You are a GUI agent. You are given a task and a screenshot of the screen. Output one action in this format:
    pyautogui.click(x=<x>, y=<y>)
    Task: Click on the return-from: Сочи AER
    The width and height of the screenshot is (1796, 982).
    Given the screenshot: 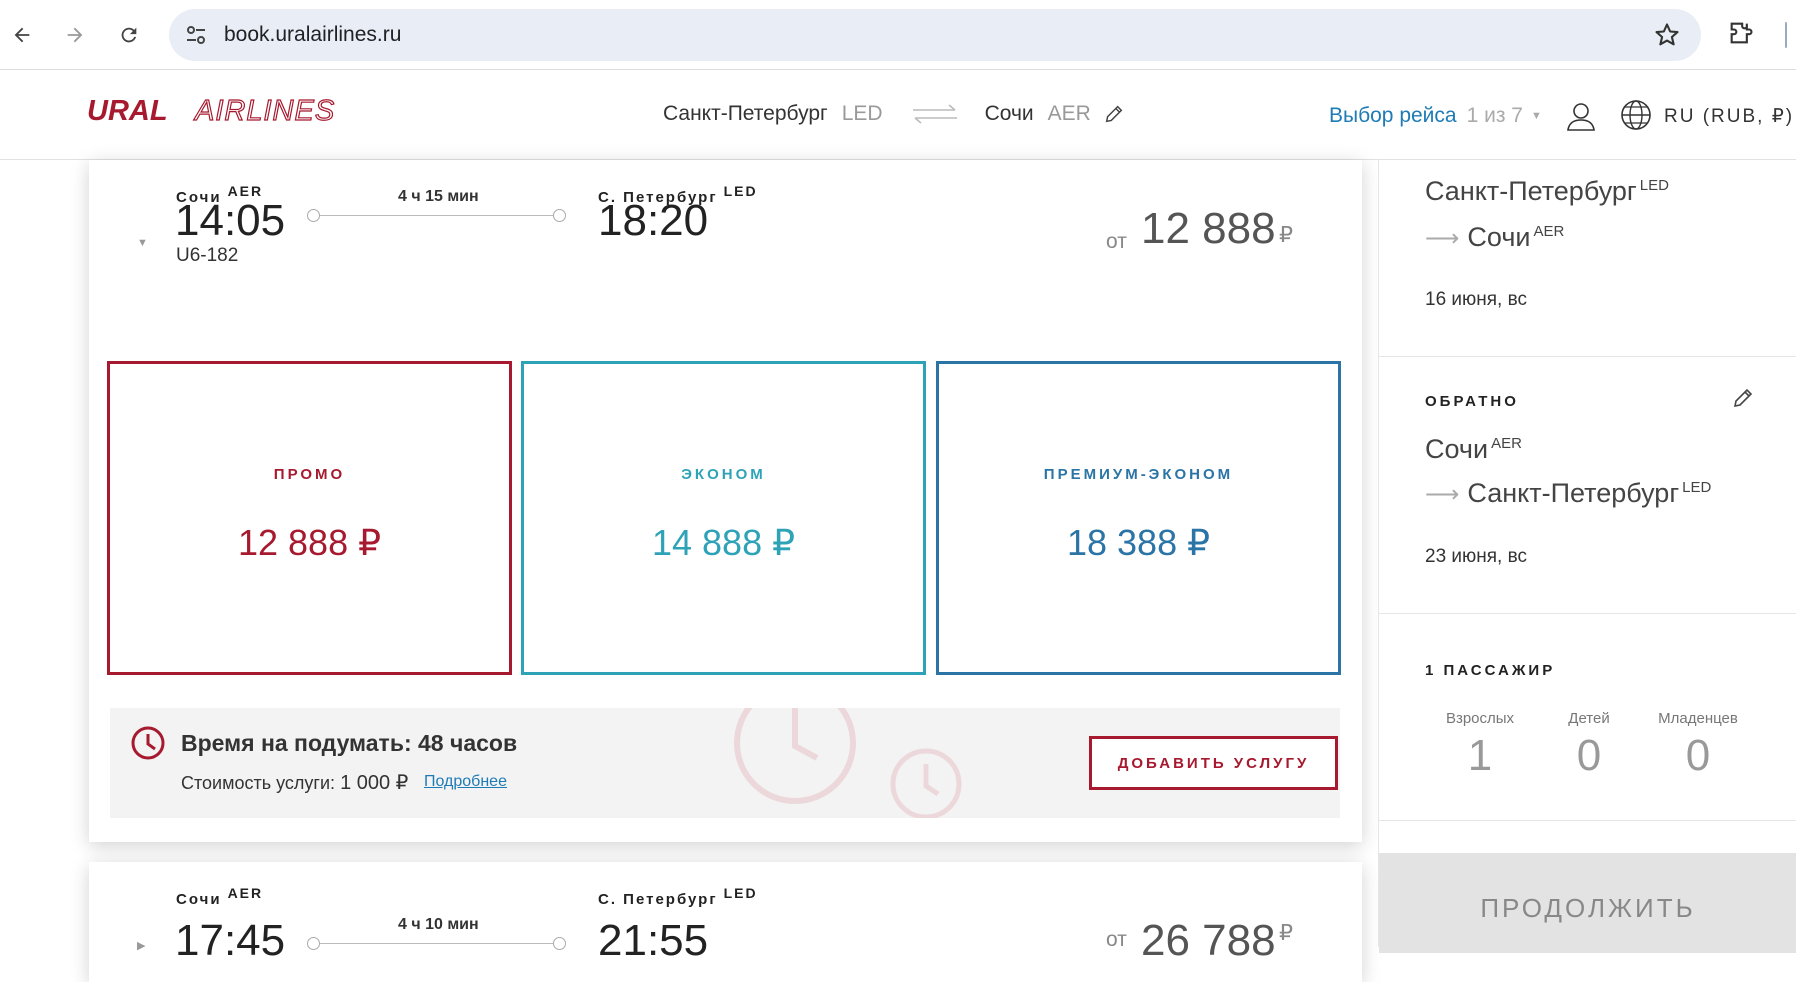 What is the action you would take?
    pyautogui.click(x=1473, y=449)
    